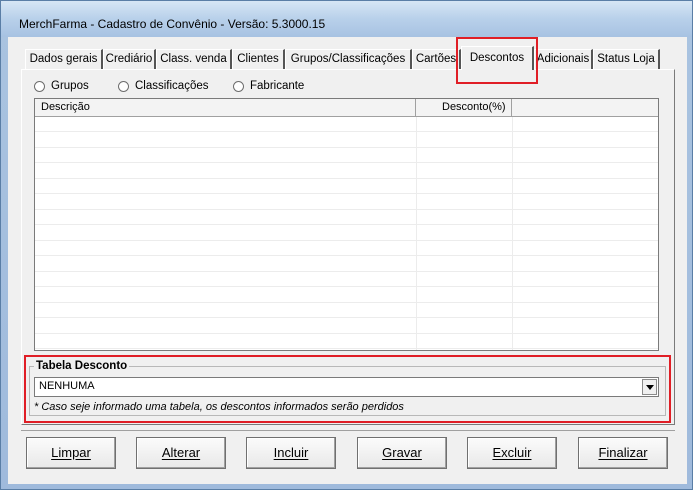 The height and width of the screenshot is (490, 693). Describe the element at coordinates (129, 59) in the screenshot. I see `tab-crediario: Crediário` at that location.